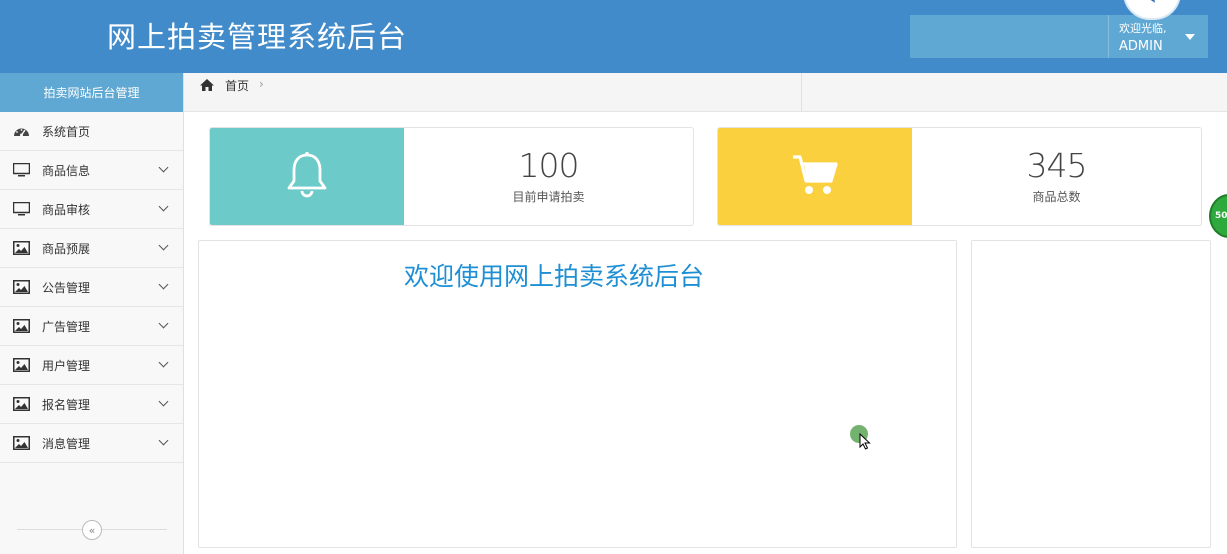  I want to click on dashboard-icon, so click(21, 131).